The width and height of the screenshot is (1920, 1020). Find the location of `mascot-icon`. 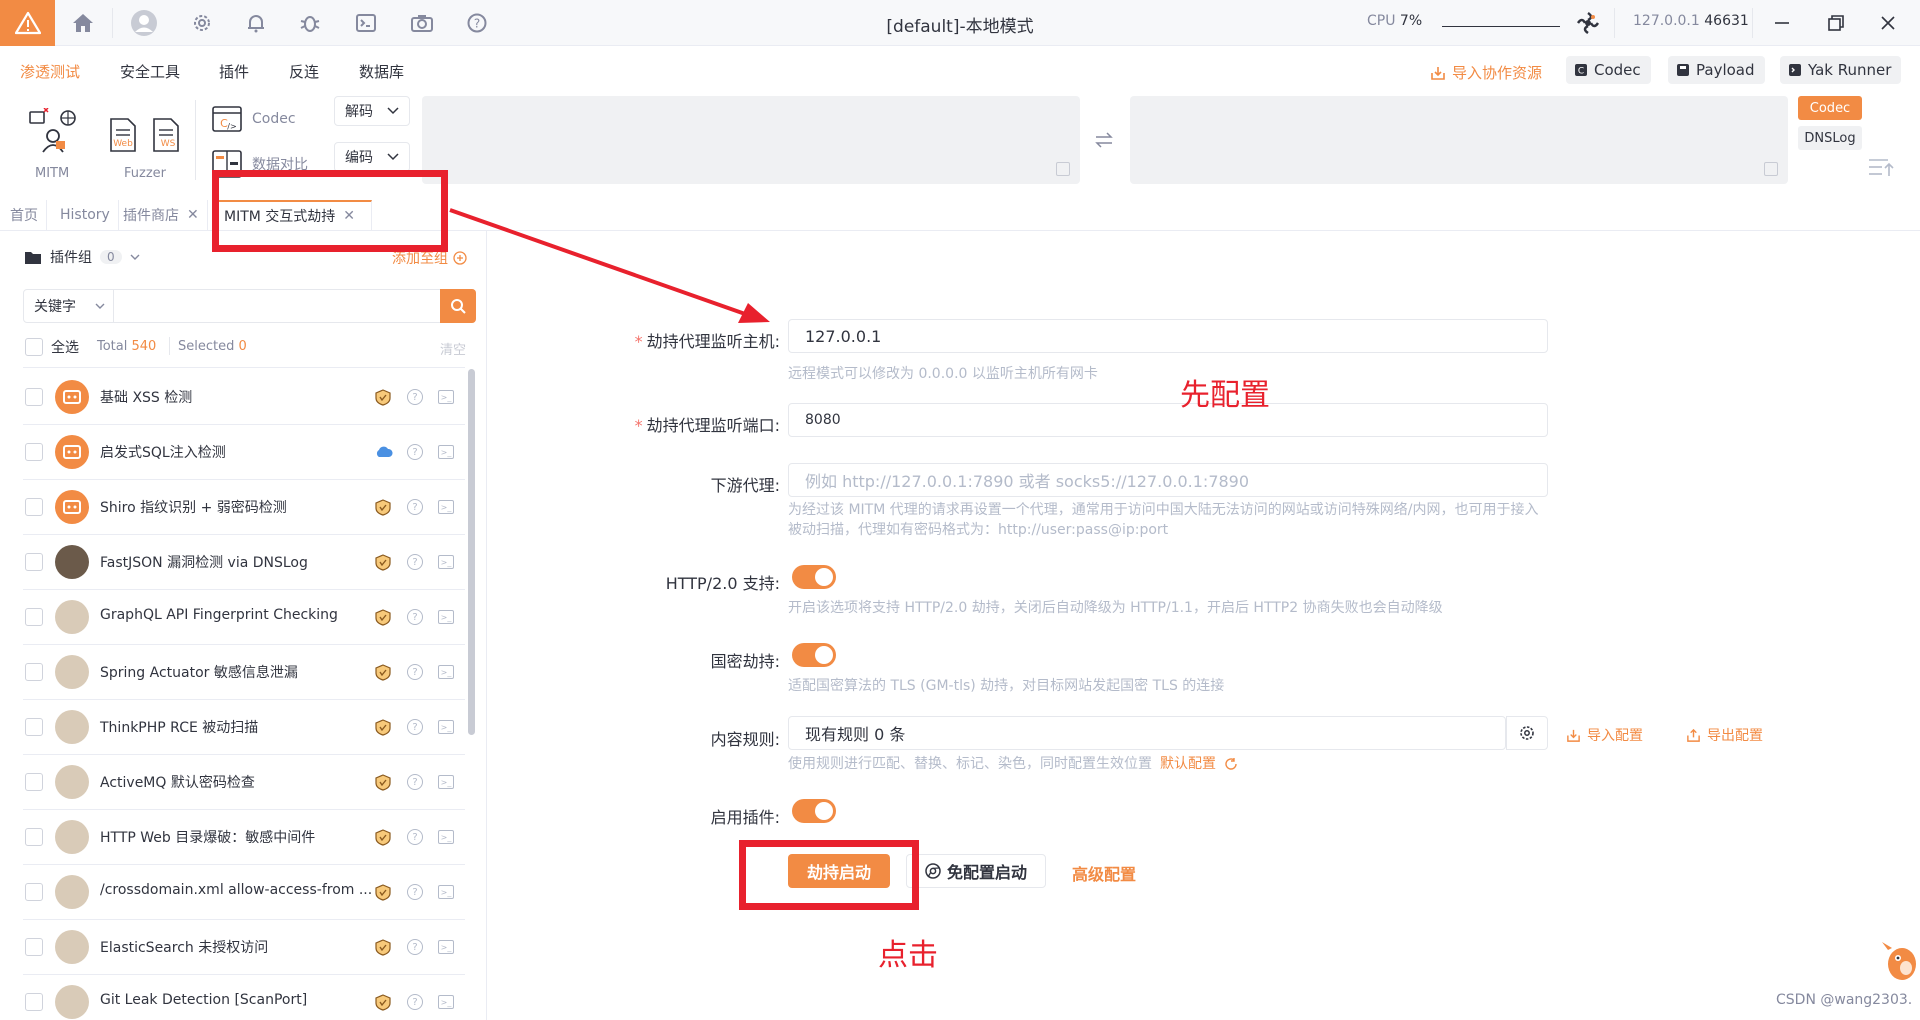

mascot-icon is located at coordinates (1899, 961).